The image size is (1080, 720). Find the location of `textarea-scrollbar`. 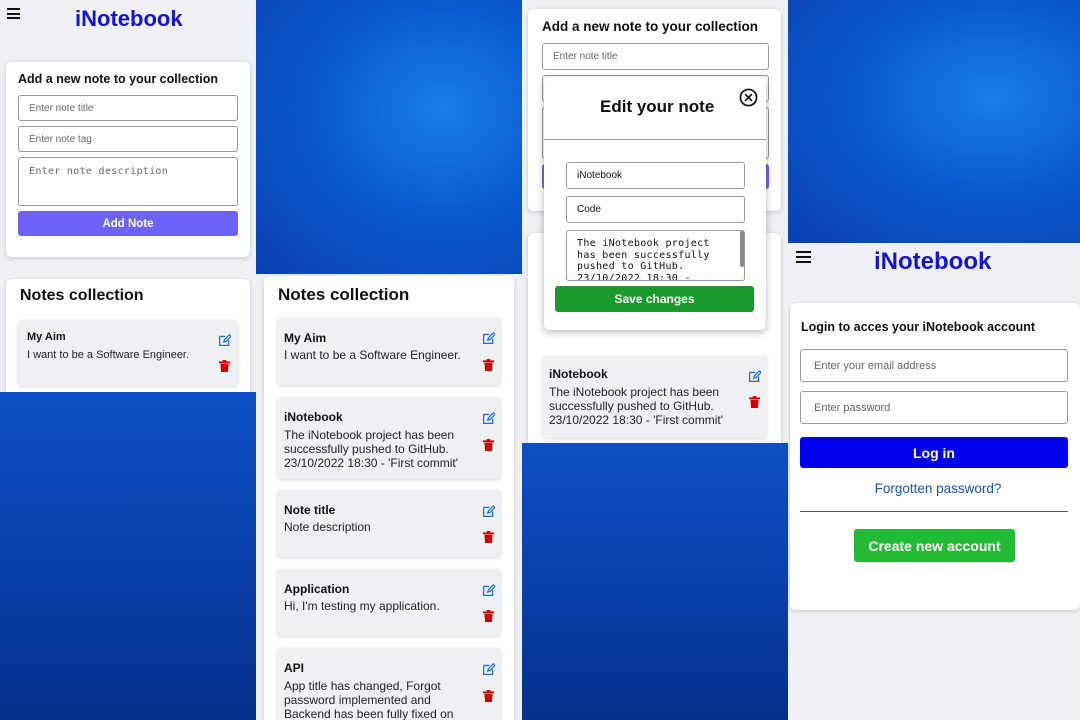

textarea-scrollbar is located at coordinates (742, 249).